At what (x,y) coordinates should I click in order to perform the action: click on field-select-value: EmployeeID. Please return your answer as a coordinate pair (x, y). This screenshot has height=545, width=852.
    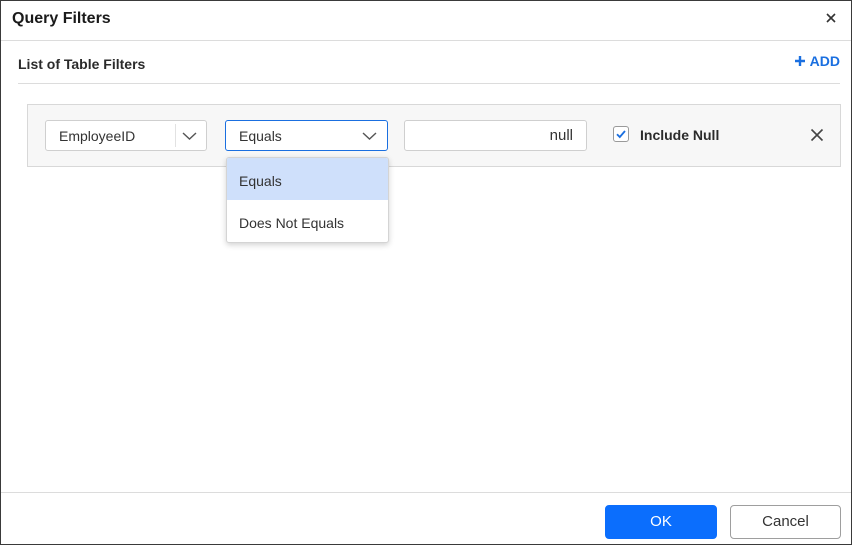
    Looking at the image, I should click on (97, 136).